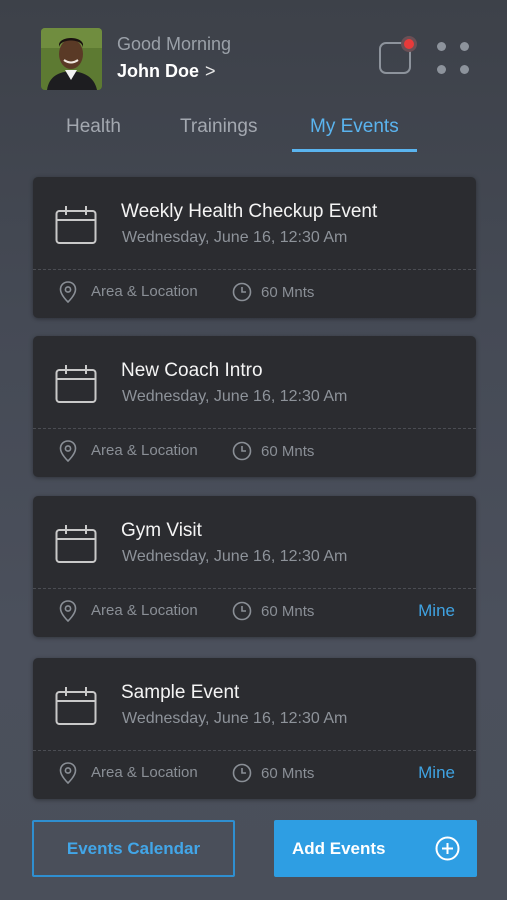 The width and height of the screenshot is (507, 900). I want to click on active-tab-indicator, so click(354, 150).